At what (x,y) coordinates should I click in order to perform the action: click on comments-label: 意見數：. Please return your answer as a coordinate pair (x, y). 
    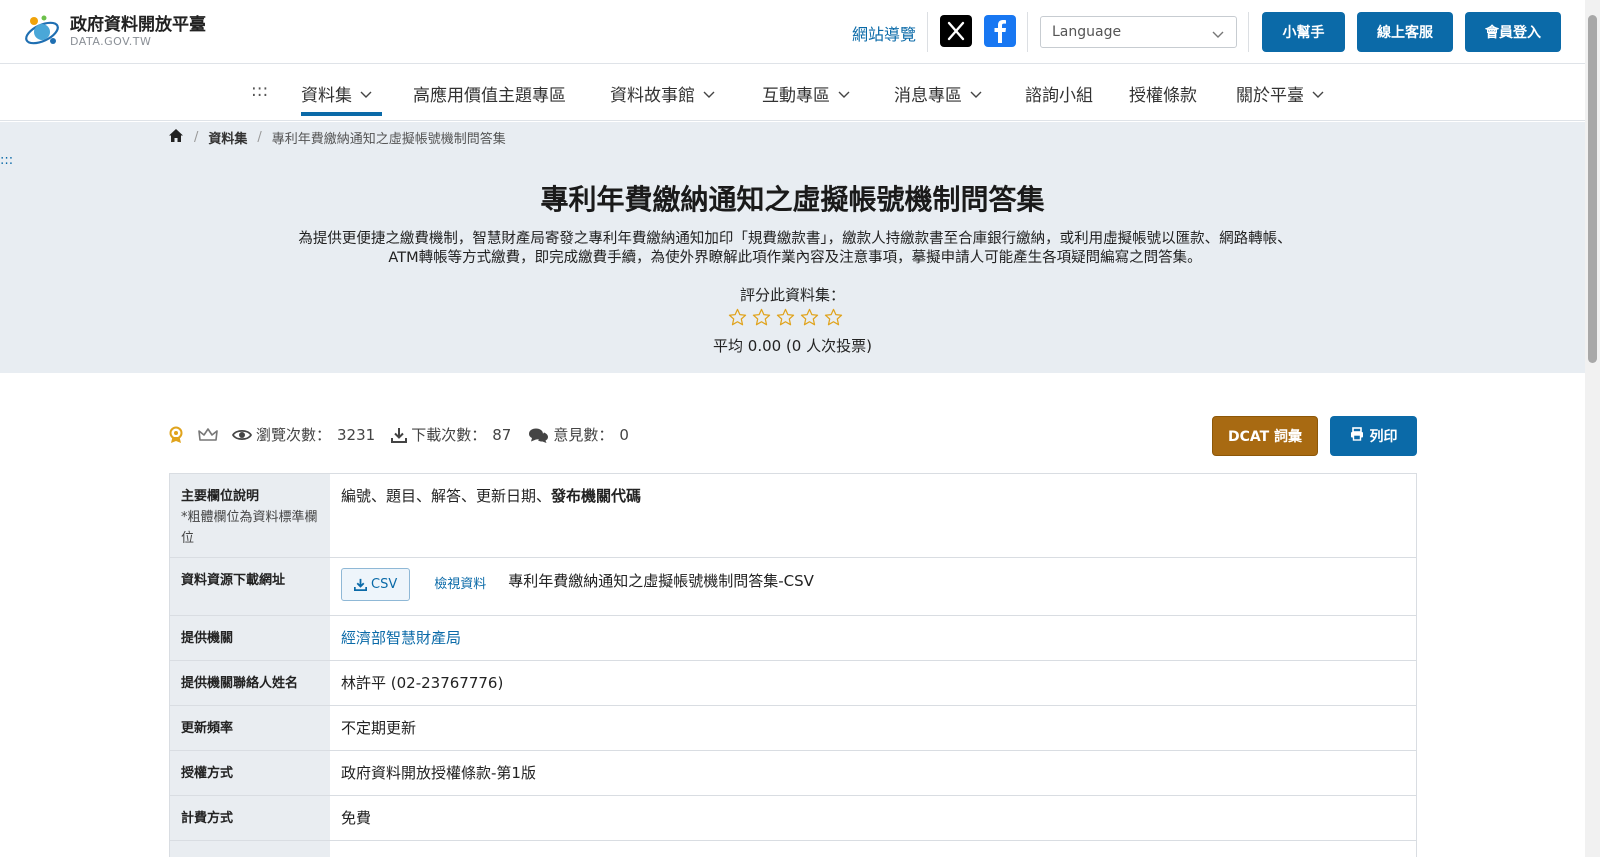
    Looking at the image, I should click on (583, 435).